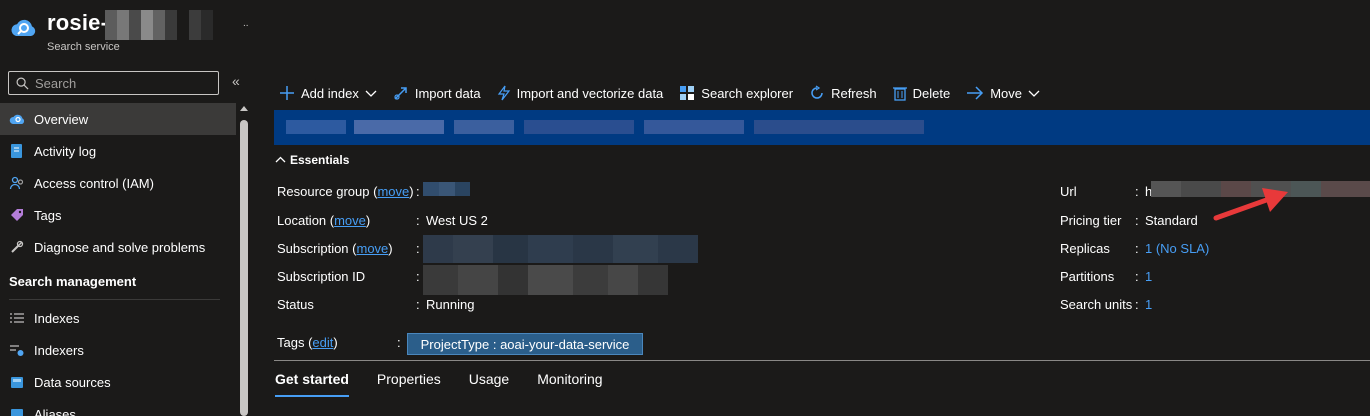 The width and height of the screenshot is (1370, 416). I want to click on sidebar-item-label: Access control (IAM), so click(94, 183).